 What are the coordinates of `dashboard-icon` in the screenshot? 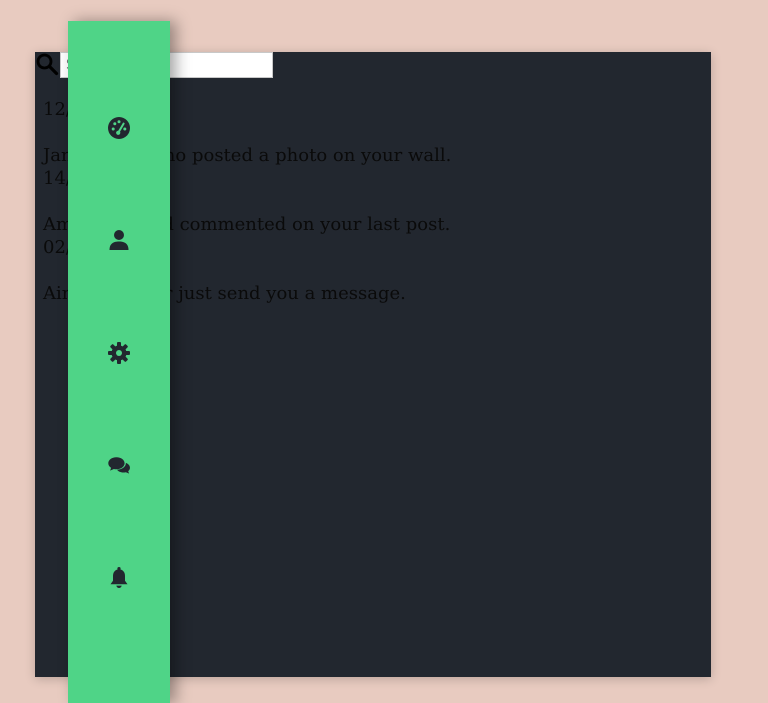 It's located at (119, 128).